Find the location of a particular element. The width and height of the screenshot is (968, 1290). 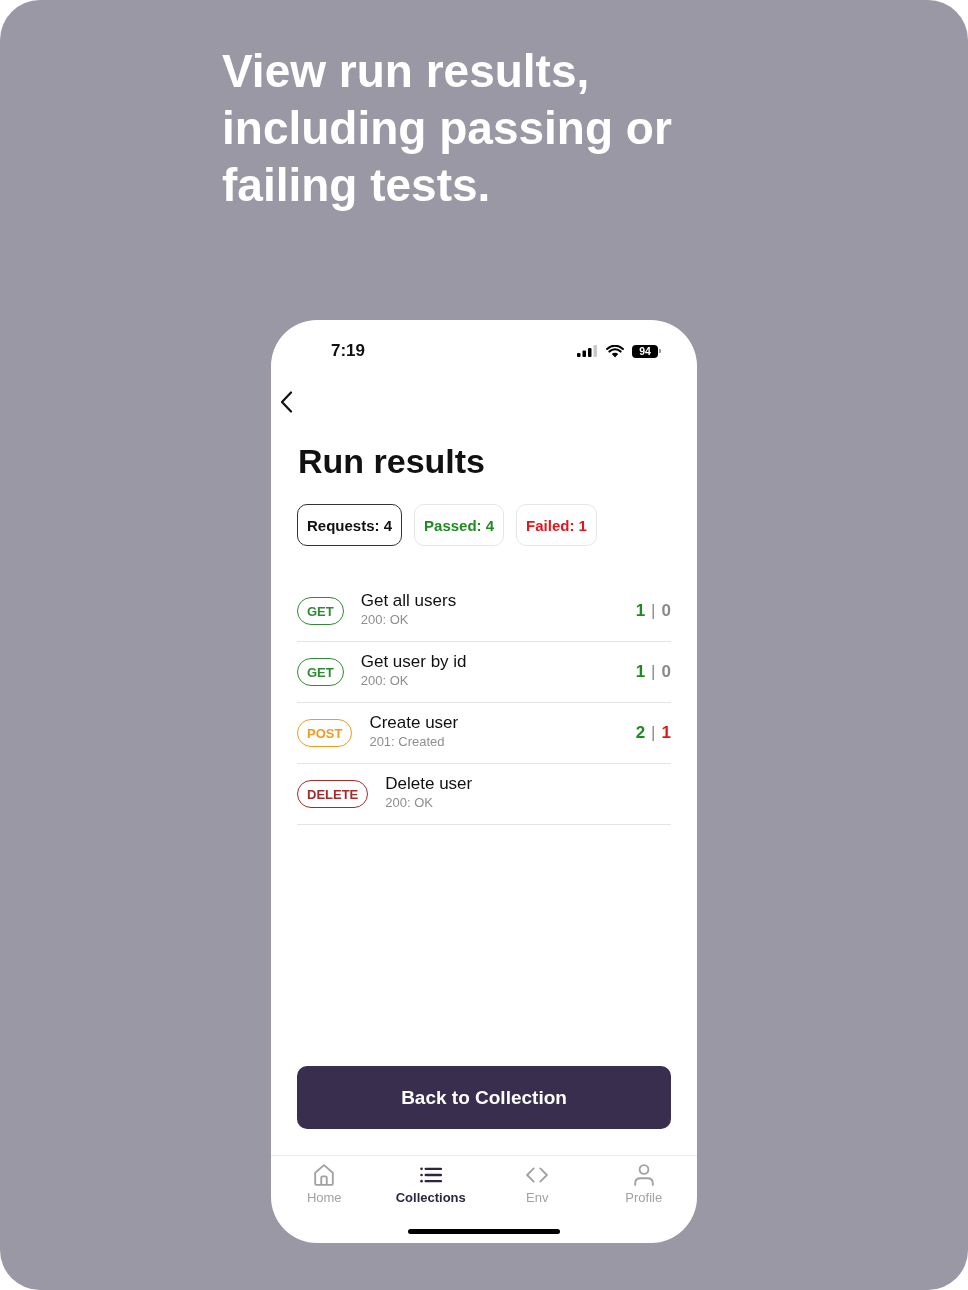

failed-count: 1 is located at coordinates (666, 733).